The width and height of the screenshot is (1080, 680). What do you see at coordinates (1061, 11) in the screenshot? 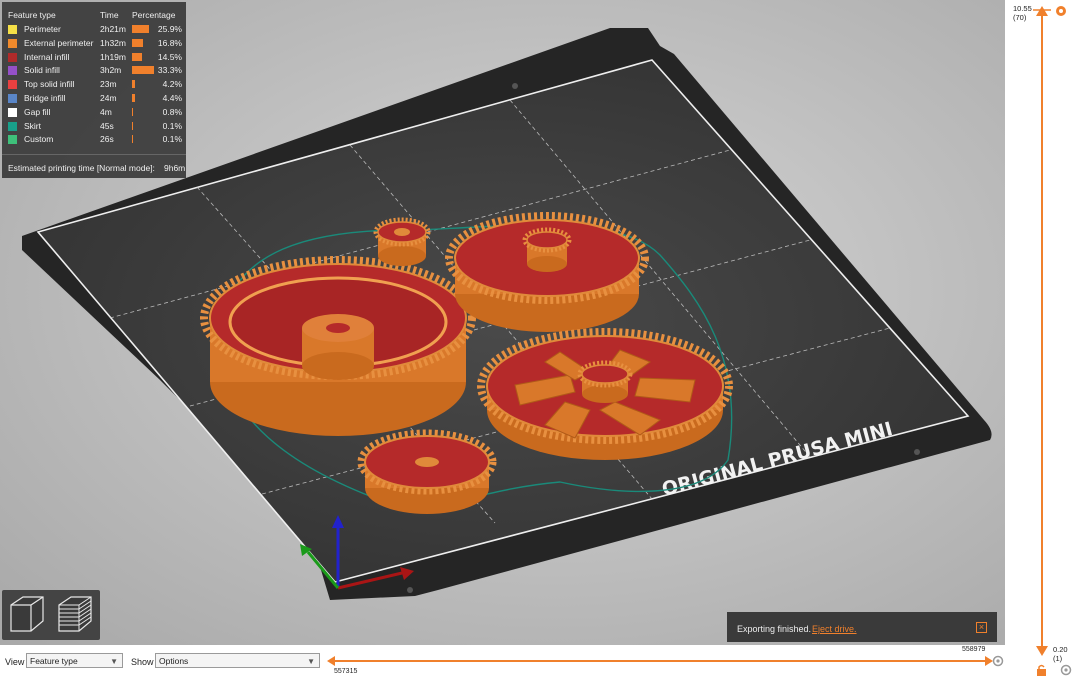
I see `top-thumb-cog-icon` at bounding box center [1061, 11].